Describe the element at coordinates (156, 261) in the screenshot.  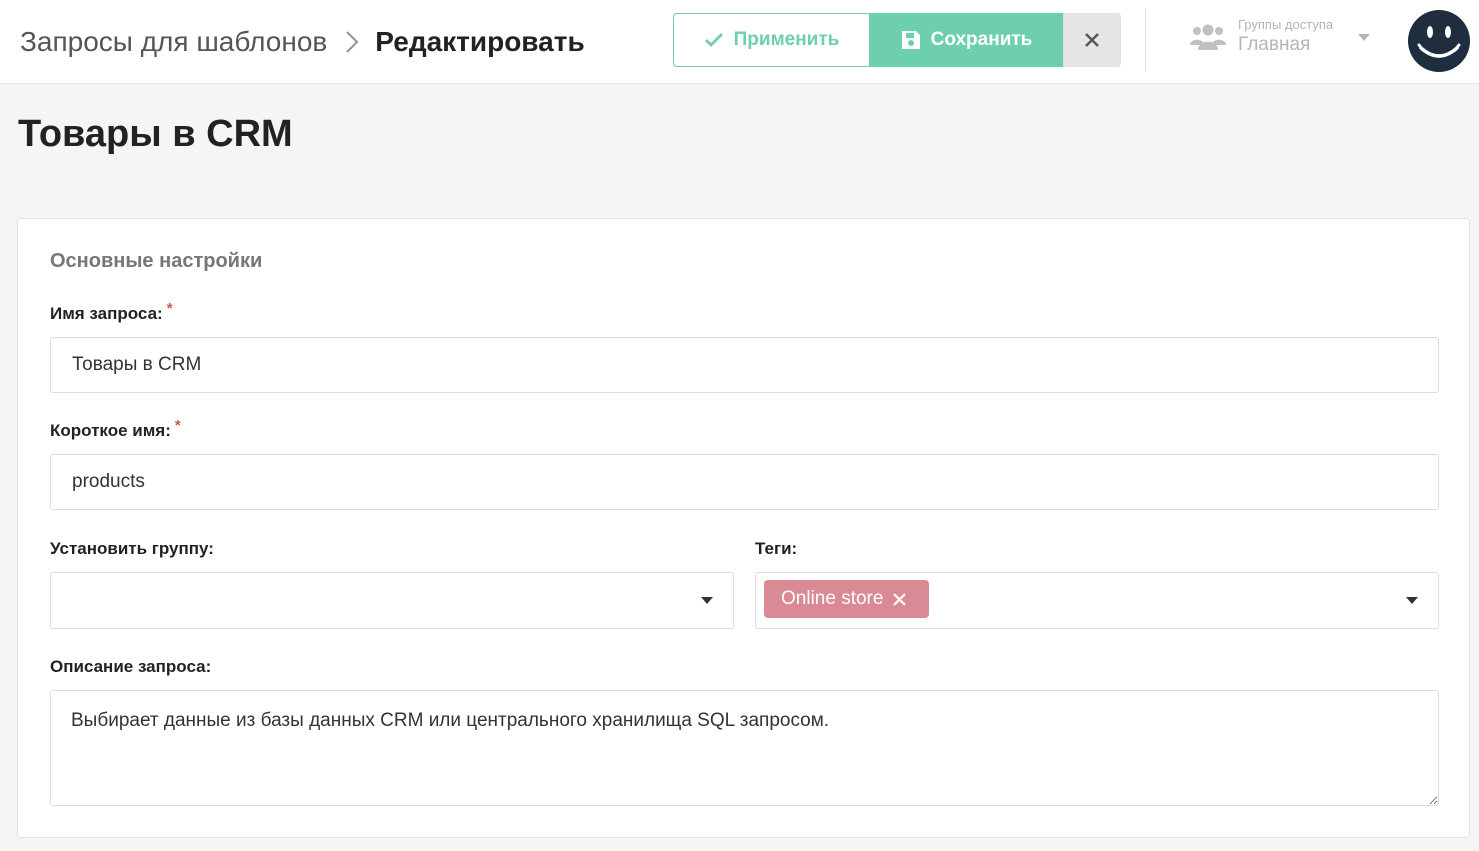
I see `section-title: Основные настройки` at that location.